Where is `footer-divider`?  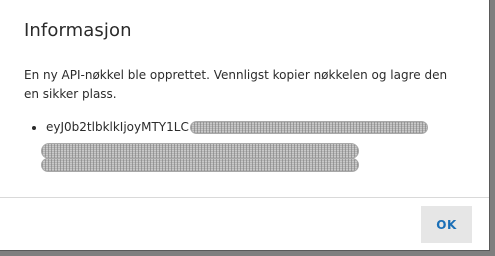 footer-divider is located at coordinates (244, 197).